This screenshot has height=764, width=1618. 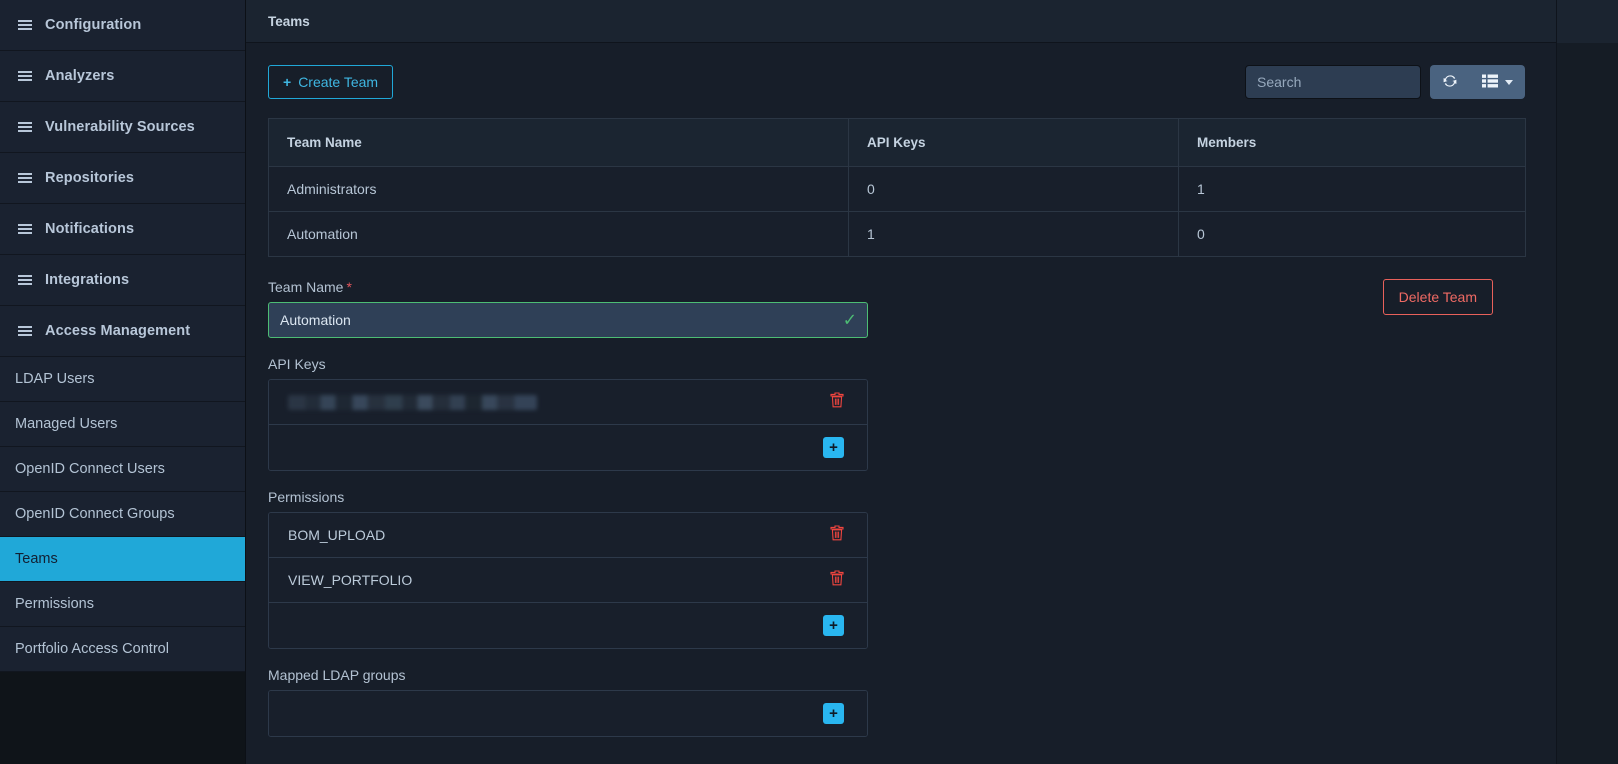 I want to click on ldap-groups-add-row: +, so click(x=568, y=713).